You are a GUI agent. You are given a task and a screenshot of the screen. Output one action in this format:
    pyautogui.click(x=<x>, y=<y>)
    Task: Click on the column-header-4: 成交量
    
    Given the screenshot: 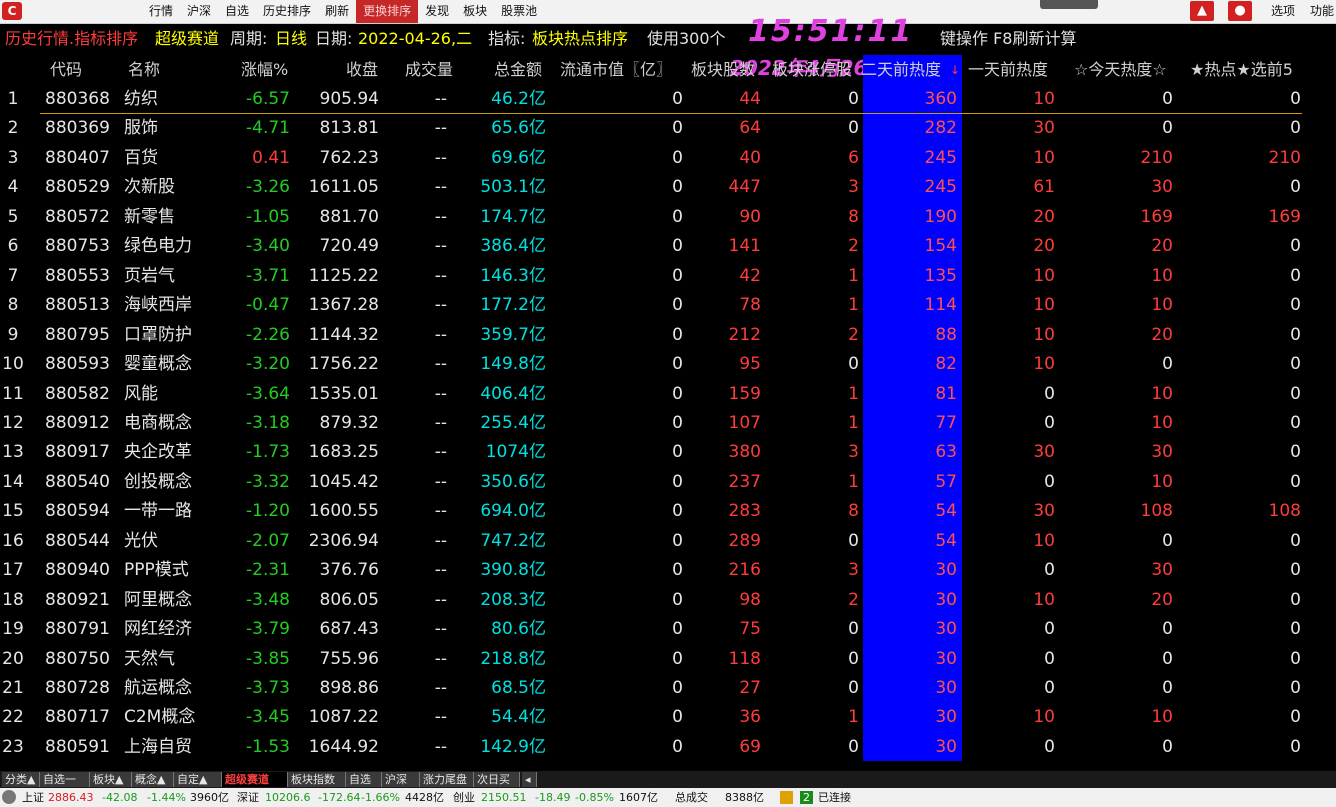 What is the action you would take?
    pyautogui.click(x=429, y=70)
    